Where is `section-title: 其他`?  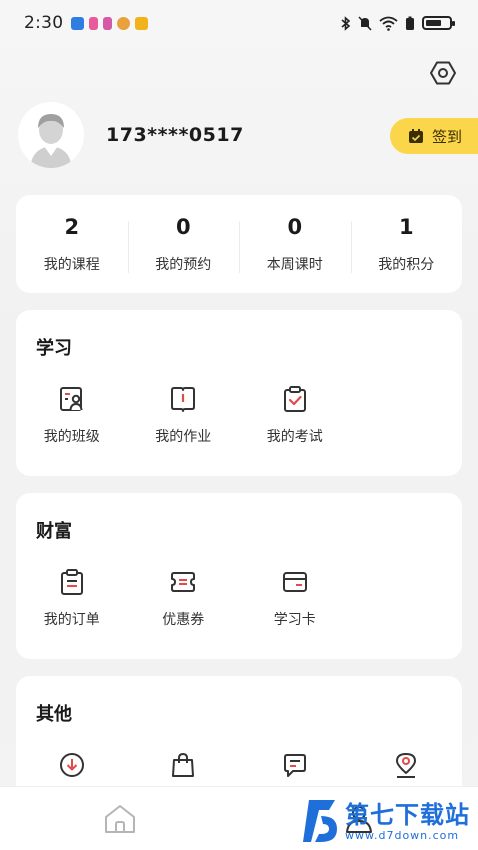
section-title: 其他 is located at coordinates (54, 714).